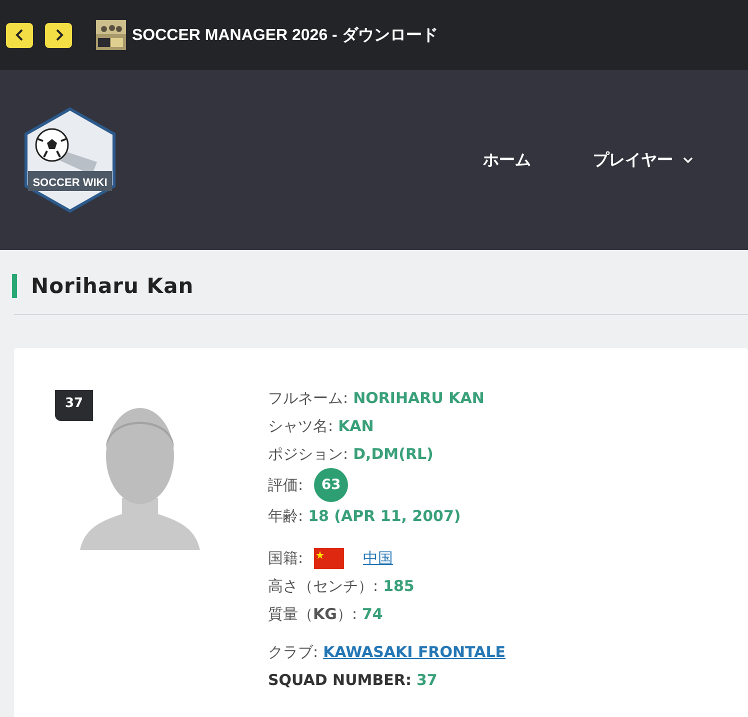 The image size is (748, 717). What do you see at coordinates (111, 35) in the screenshot?
I see `app-icon` at bounding box center [111, 35].